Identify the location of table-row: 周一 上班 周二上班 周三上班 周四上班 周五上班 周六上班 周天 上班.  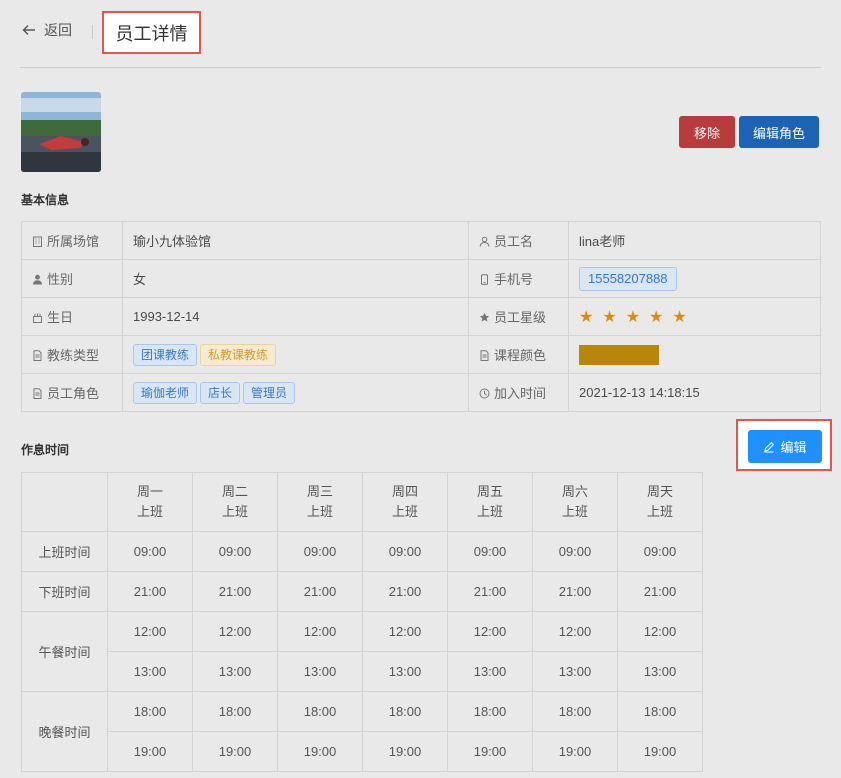
(362, 502).